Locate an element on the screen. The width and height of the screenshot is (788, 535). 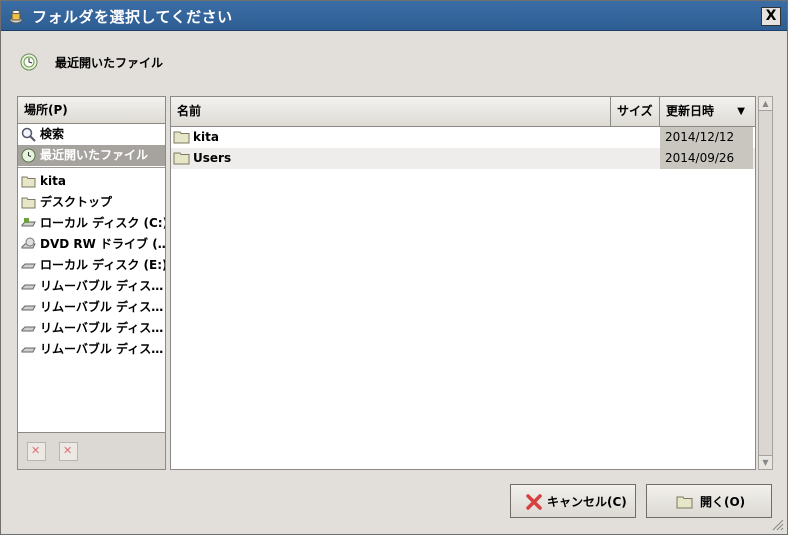
column-modified: 更新日時 ▼ is located at coordinates (707, 111).